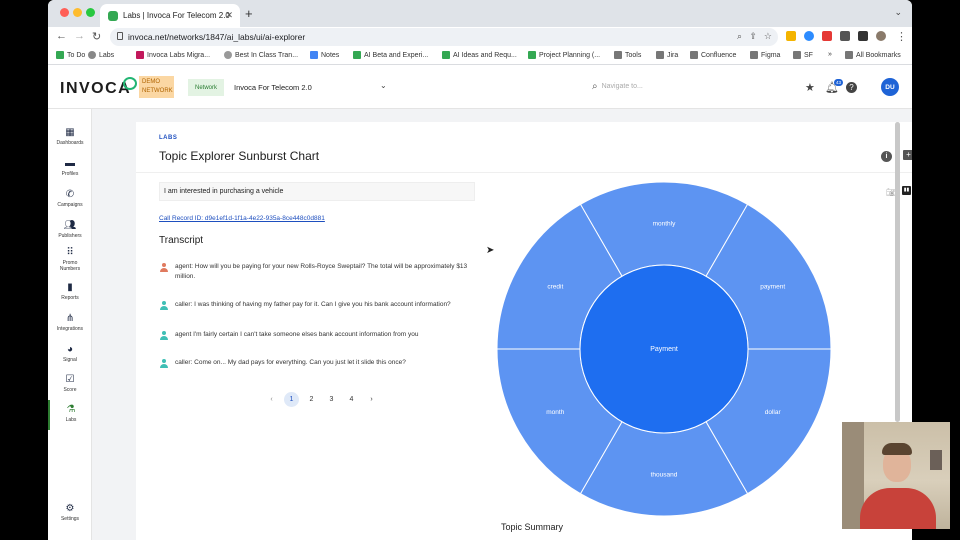  What do you see at coordinates (863, 36) in the screenshot?
I see `sidepanel-icon` at bounding box center [863, 36].